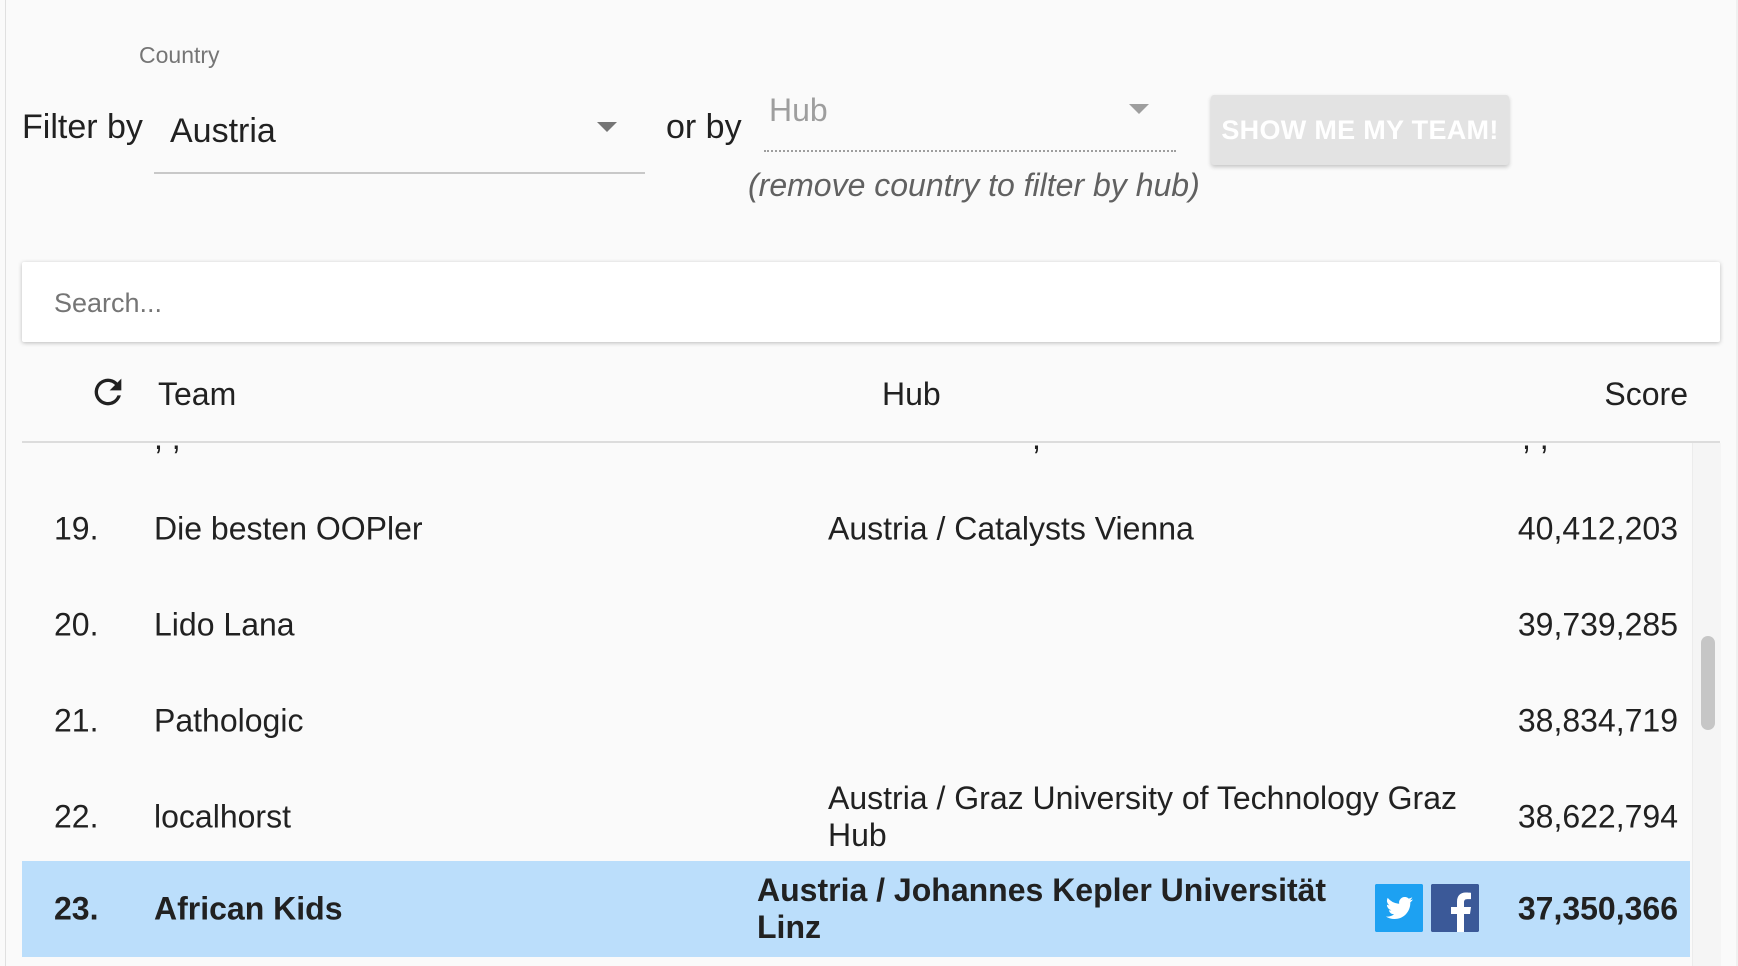 The width and height of the screenshot is (1738, 966). Describe the element at coordinates (288, 528) in the screenshot. I see `row-team: Die besten OOPler` at that location.